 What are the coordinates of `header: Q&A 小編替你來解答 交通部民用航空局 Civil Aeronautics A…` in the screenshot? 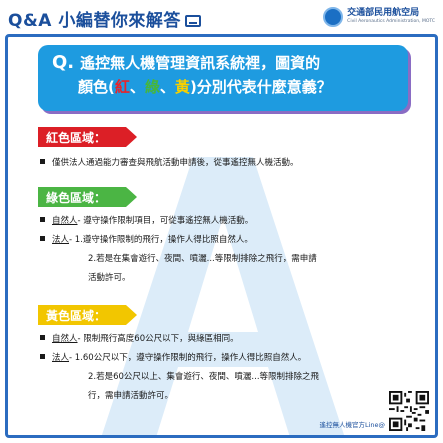 It's located at (221, 17).